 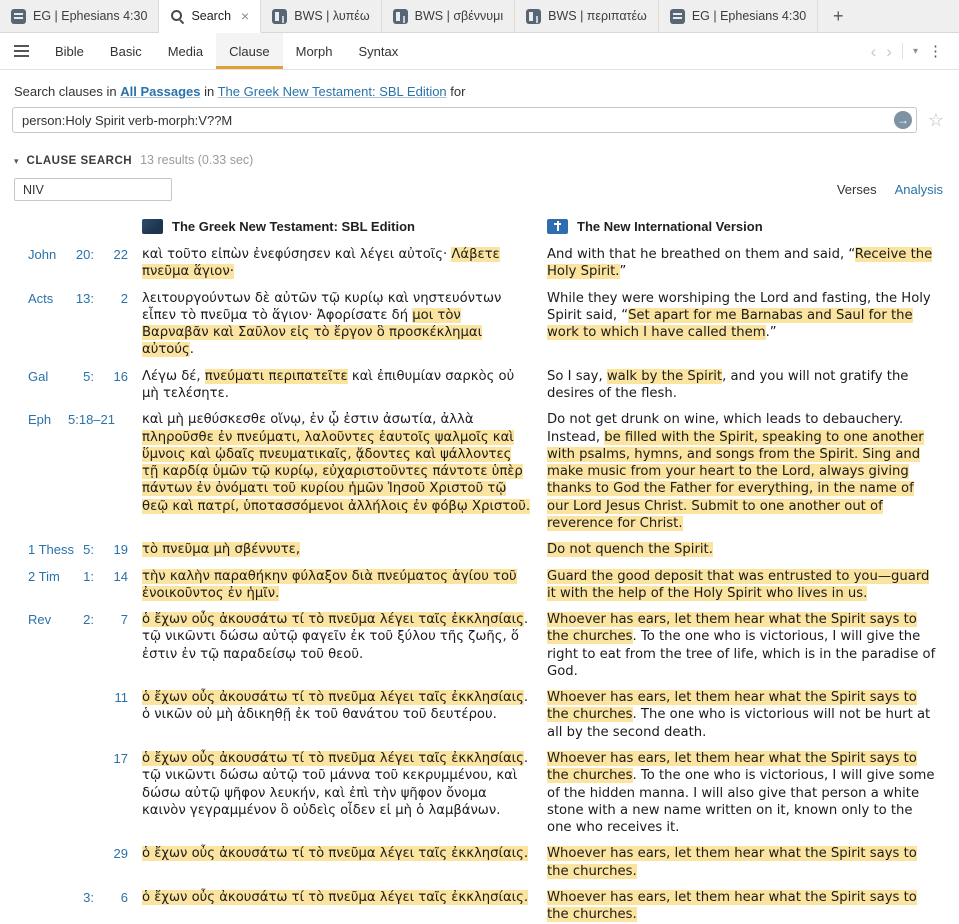 What do you see at coordinates (919, 189) in the screenshot?
I see `view-analysis-tab: Analysis` at bounding box center [919, 189].